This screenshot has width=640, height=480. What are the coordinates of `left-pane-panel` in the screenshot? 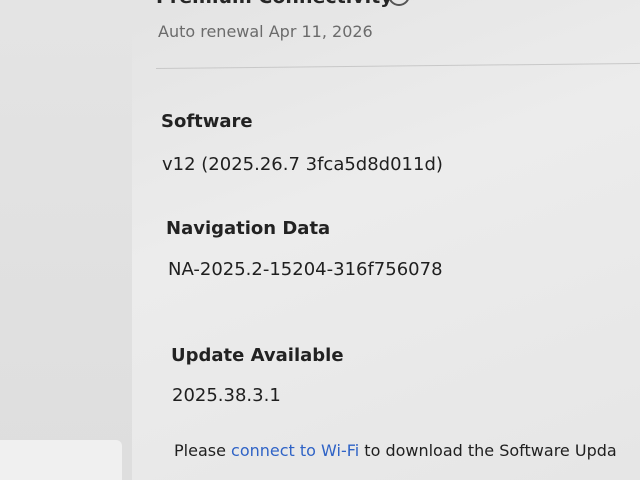 It's located at (61, 460).